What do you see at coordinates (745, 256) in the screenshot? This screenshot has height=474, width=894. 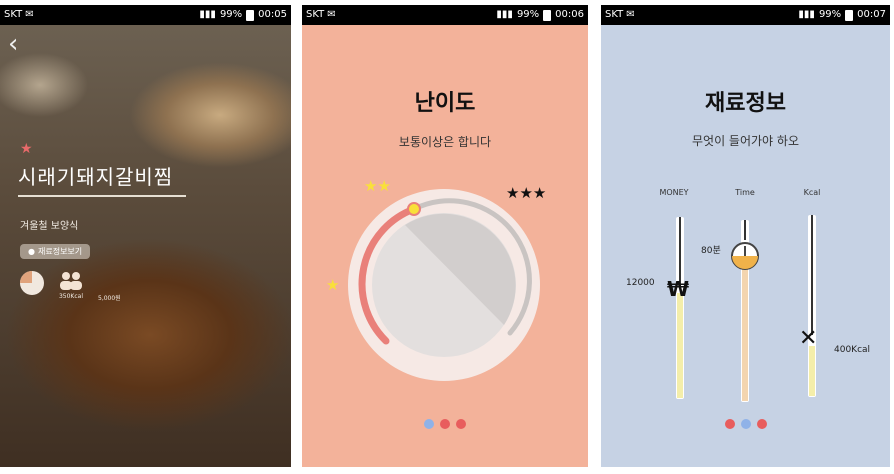 I see `clock-icon` at bounding box center [745, 256].